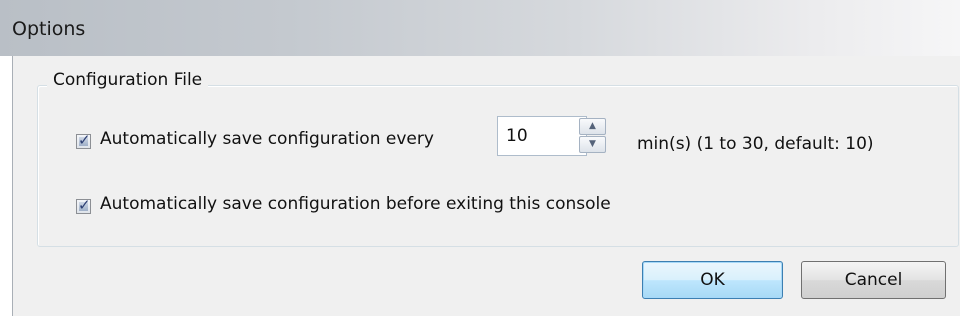 This screenshot has height=322, width=960. I want to click on cancel-button: Cancel, so click(873, 280).